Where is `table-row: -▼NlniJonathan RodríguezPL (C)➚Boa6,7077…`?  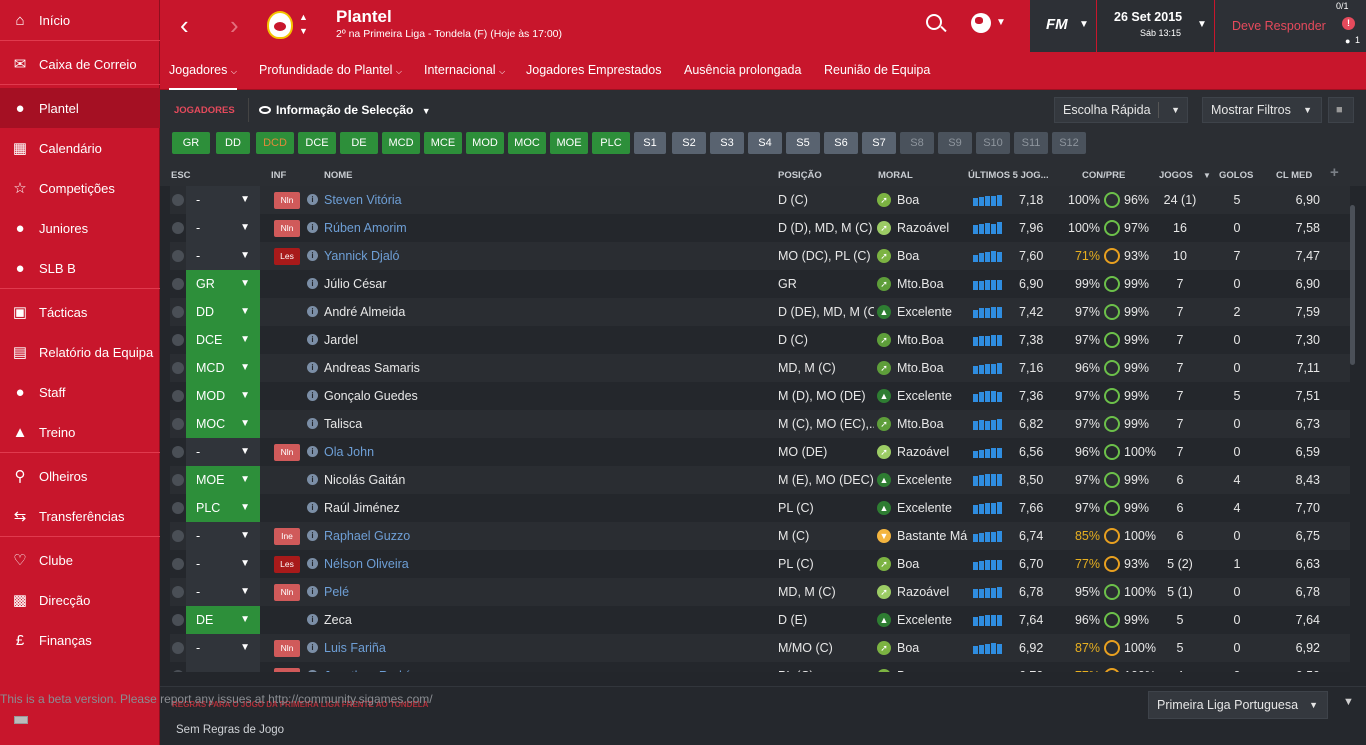
table-row: -▼NlniJonathan RodríguezPL (C)➚Boa6,7077… is located at coordinates (760, 667).